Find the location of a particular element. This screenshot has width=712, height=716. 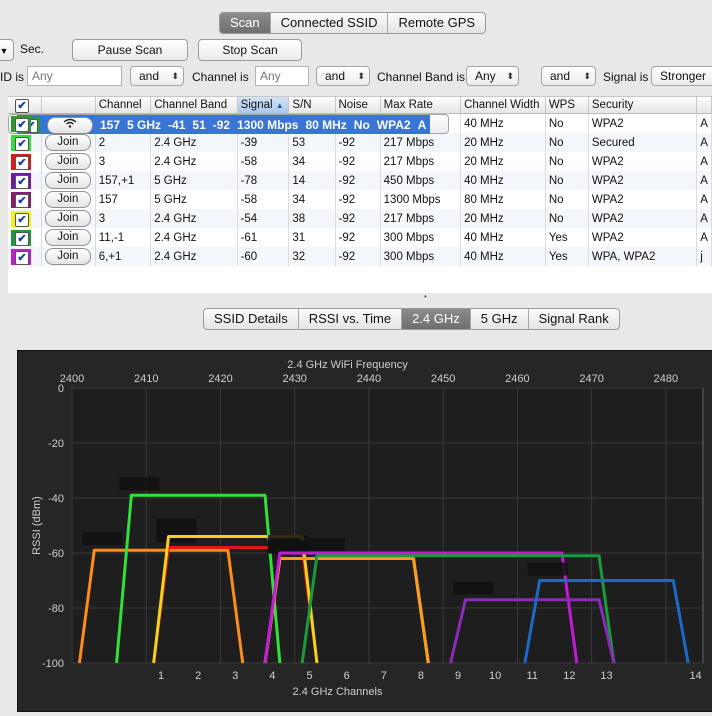

and-select-2-value: and is located at coordinates (335, 76).